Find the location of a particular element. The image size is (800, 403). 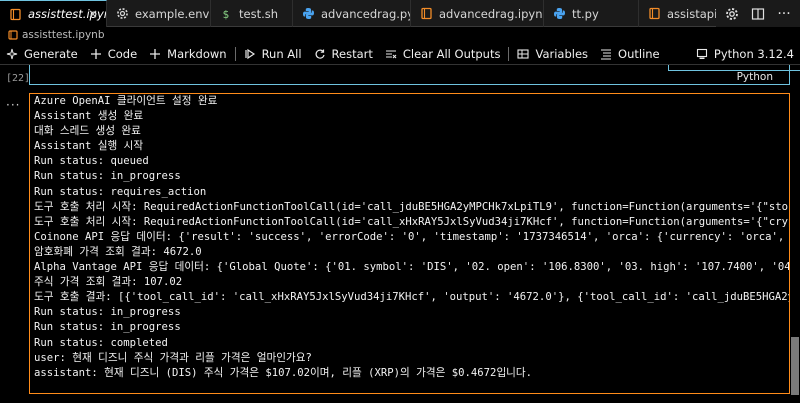

output-line: 주식 가격 조회 결과: 107.02 is located at coordinates (108, 282).